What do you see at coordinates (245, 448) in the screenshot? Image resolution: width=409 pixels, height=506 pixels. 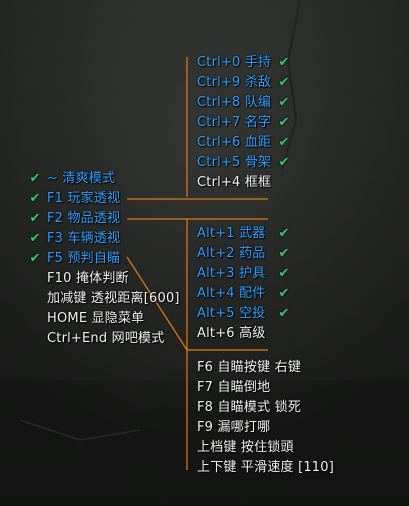 I see `menu-item-item: 上档键 按住锁頭` at bounding box center [245, 448].